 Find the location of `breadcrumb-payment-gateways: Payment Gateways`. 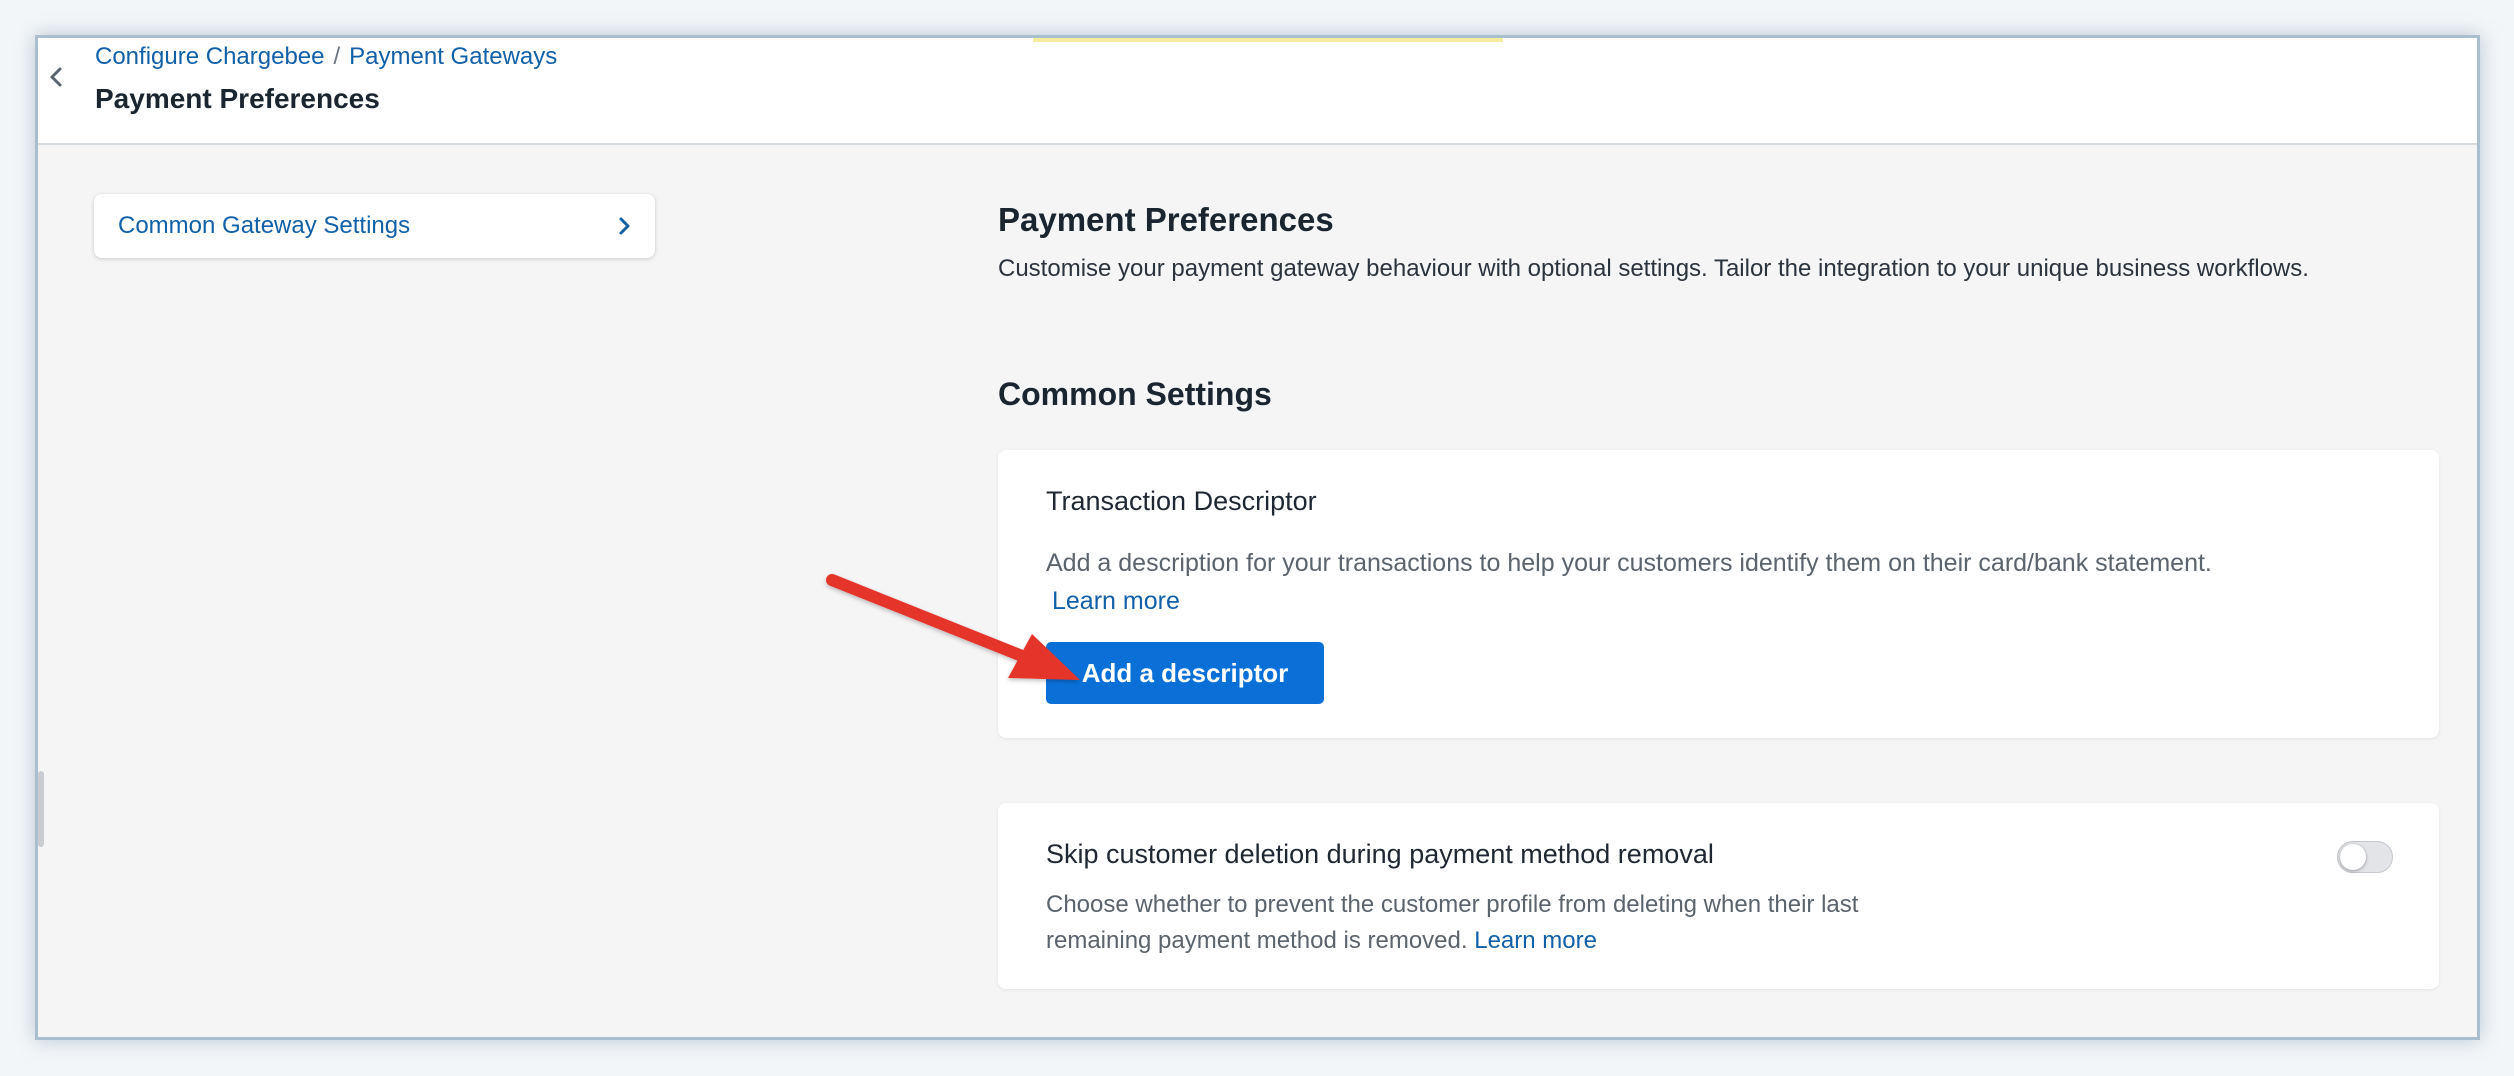

breadcrumb-payment-gateways: Payment Gateways is located at coordinates (453, 57).